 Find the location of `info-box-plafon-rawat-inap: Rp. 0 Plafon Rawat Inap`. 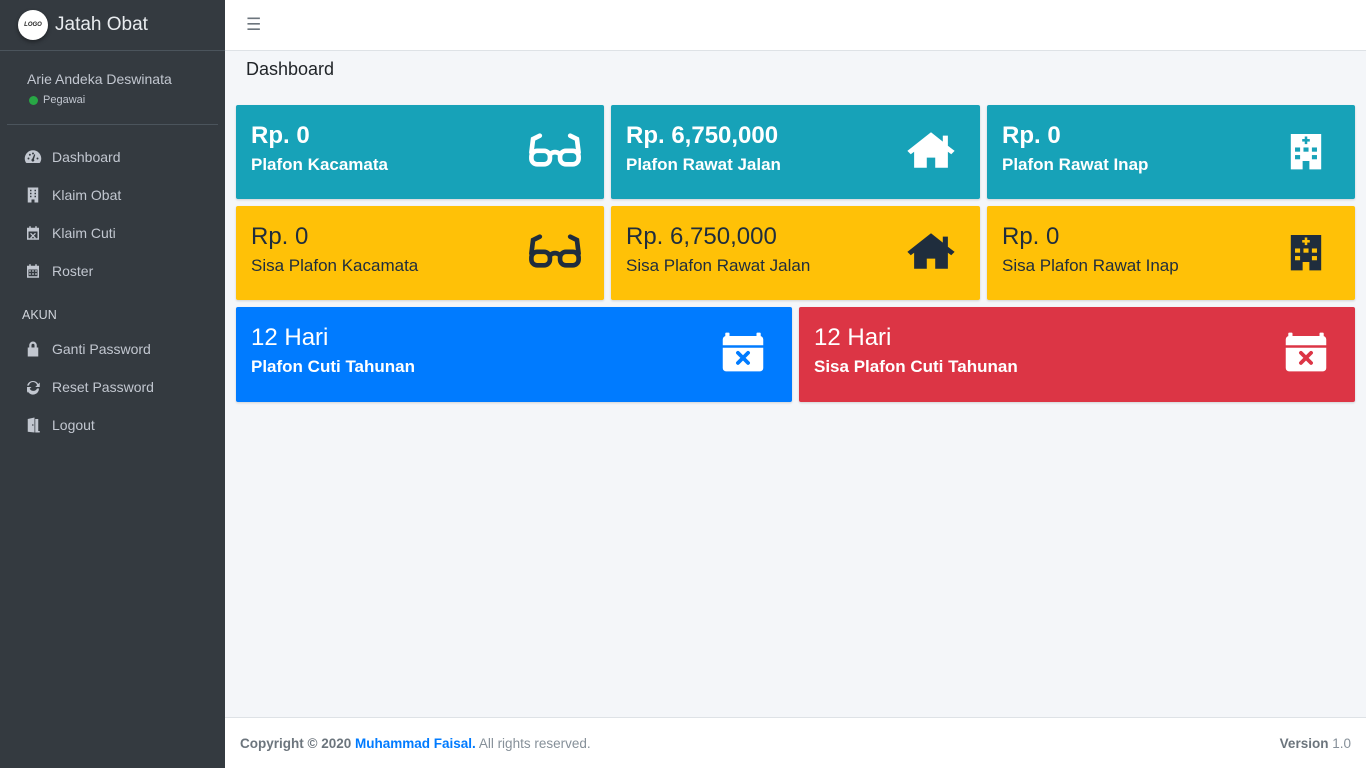

info-box-plafon-rawat-inap: Rp. 0 Plafon Rawat Inap is located at coordinates (1171, 152).